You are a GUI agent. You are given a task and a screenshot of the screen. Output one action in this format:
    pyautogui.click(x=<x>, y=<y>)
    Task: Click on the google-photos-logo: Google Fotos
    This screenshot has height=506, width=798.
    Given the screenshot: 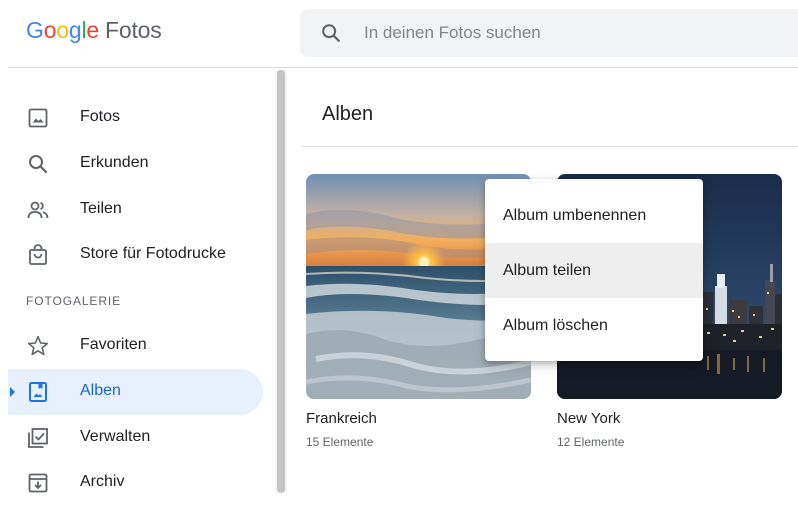 What is the action you would take?
    pyautogui.click(x=94, y=30)
    